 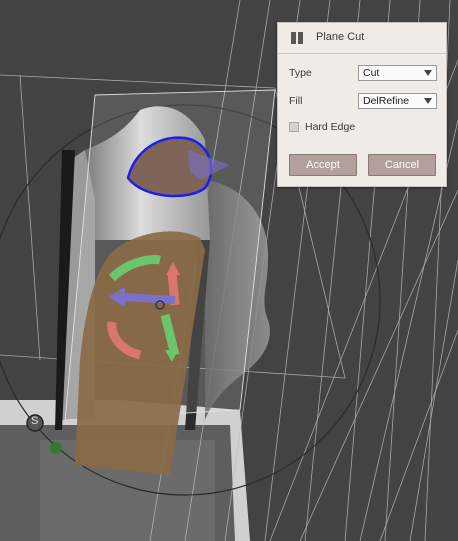 What do you see at coordinates (297, 38) in the screenshot?
I see `panel-columns-icon` at bounding box center [297, 38].